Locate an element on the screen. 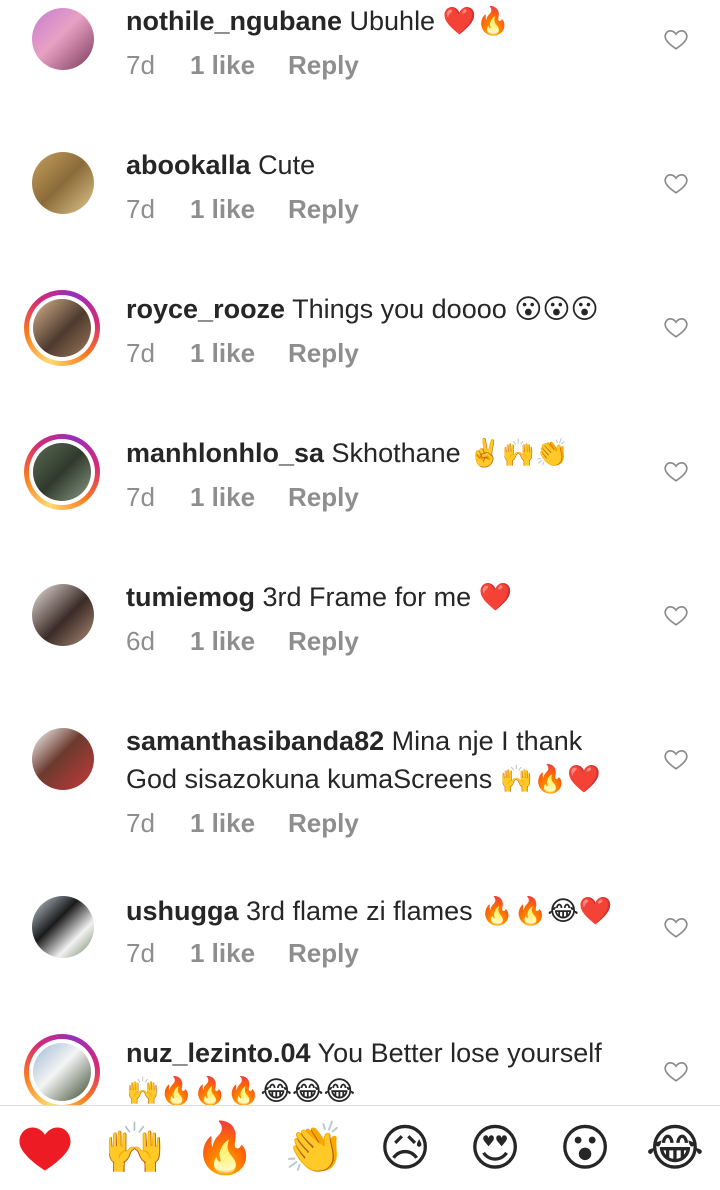 Image resolution: width=720 pixels, height=1190 pixels. clapping-hands-icon: 👏 is located at coordinates (315, 1148).